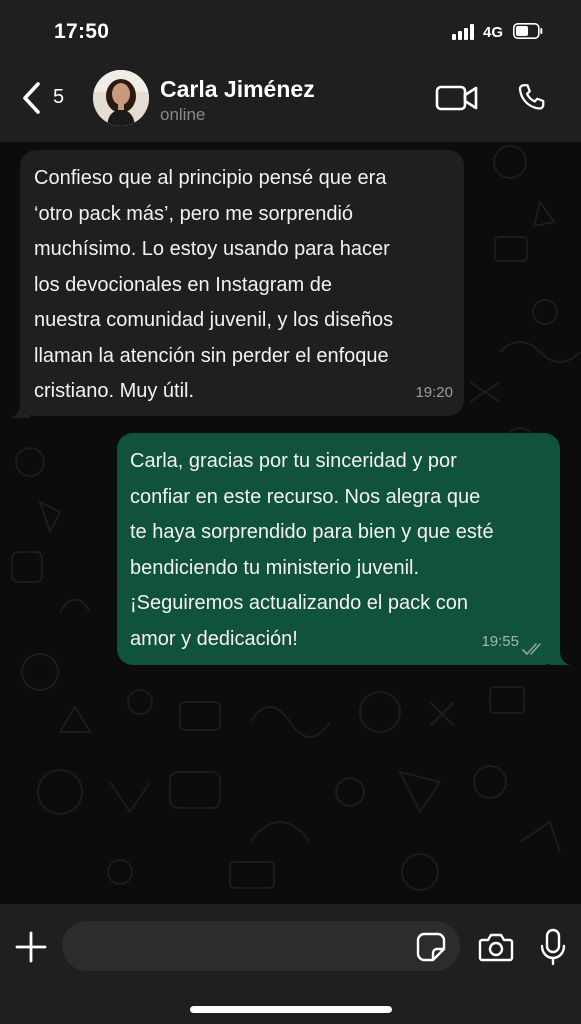 The width and height of the screenshot is (581, 1024). I want to click on avatar-image, so click(121, 98).